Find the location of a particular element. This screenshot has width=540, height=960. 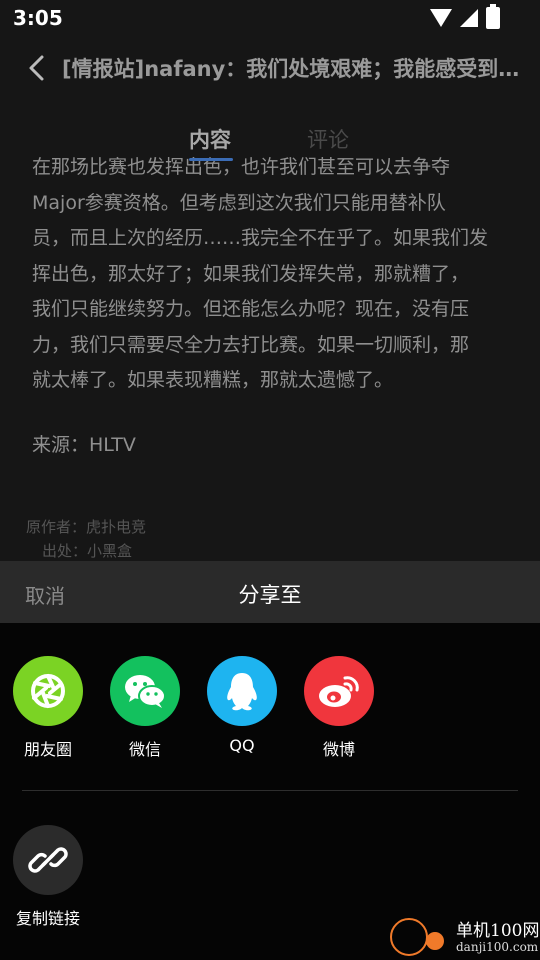

share-qq-label: QQ is located at coordinates (242, 745).